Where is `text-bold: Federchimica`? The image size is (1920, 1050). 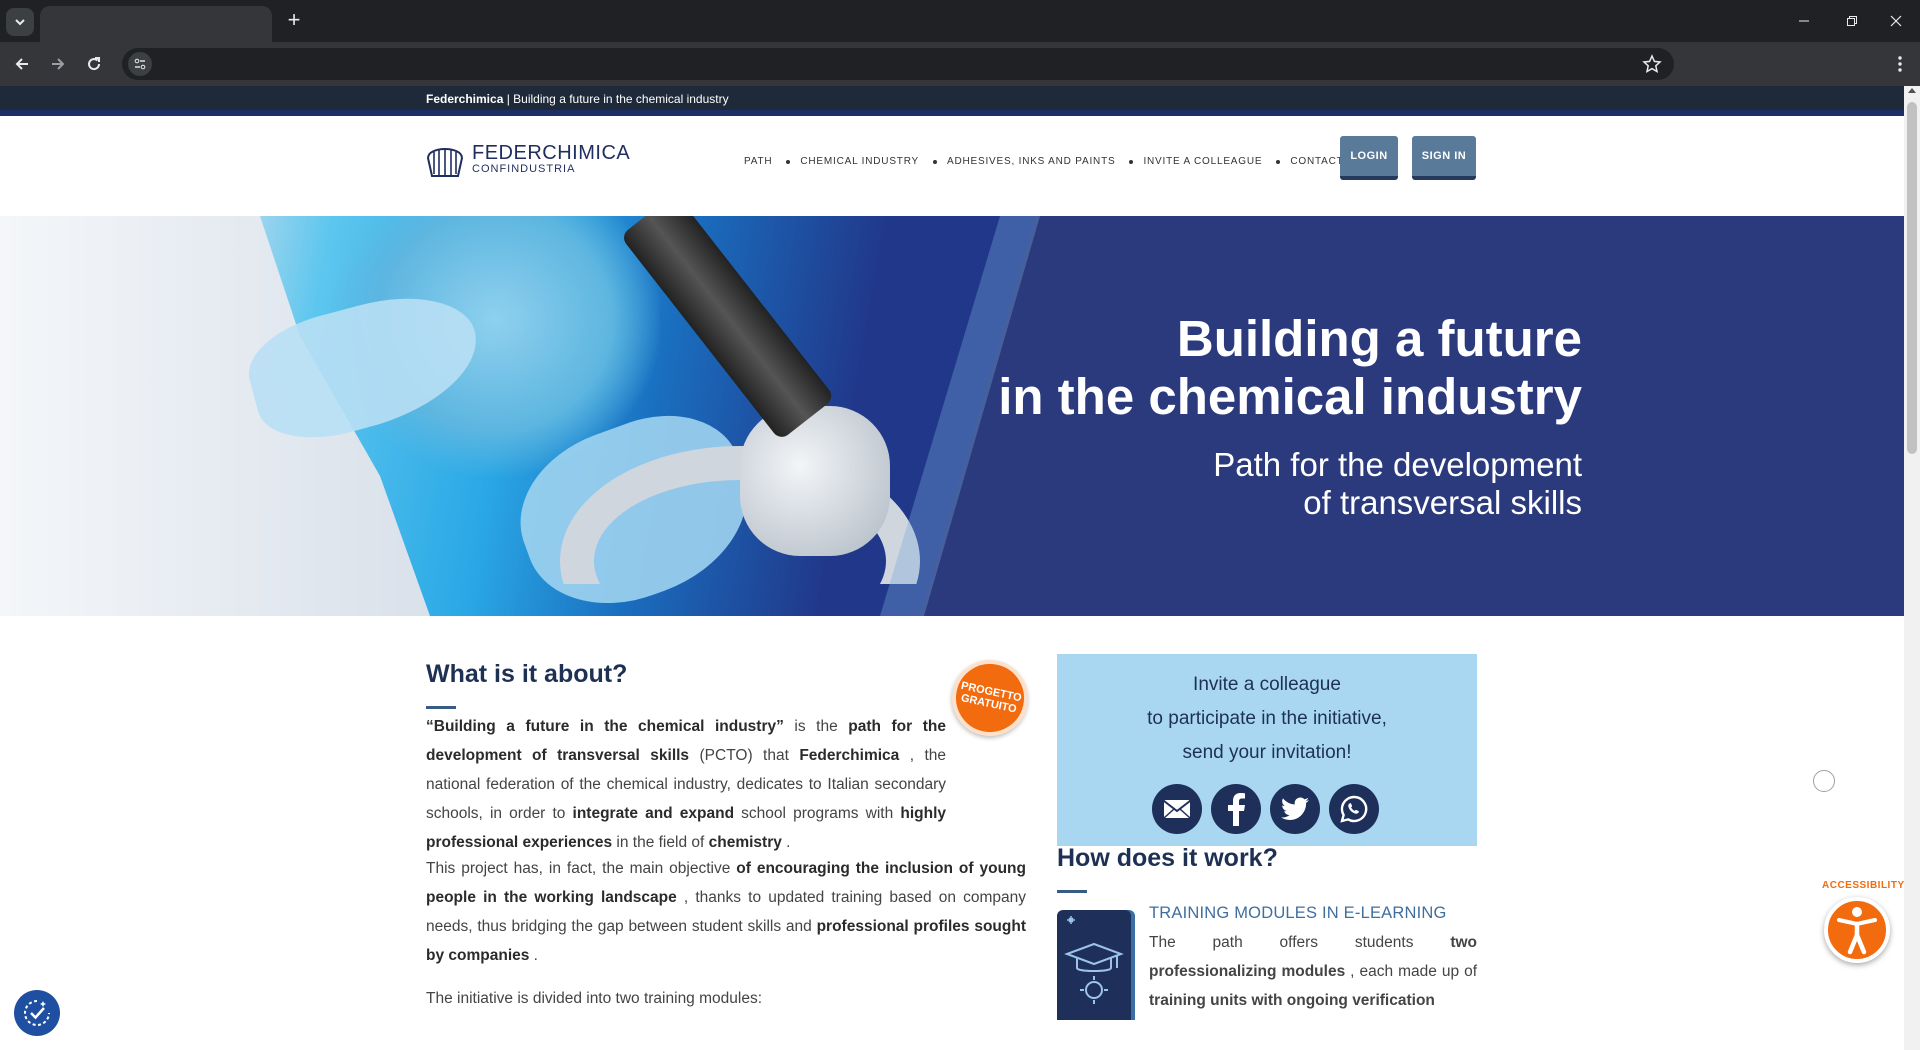 text-bold: Federchimica is located at coordinates (849, 755).